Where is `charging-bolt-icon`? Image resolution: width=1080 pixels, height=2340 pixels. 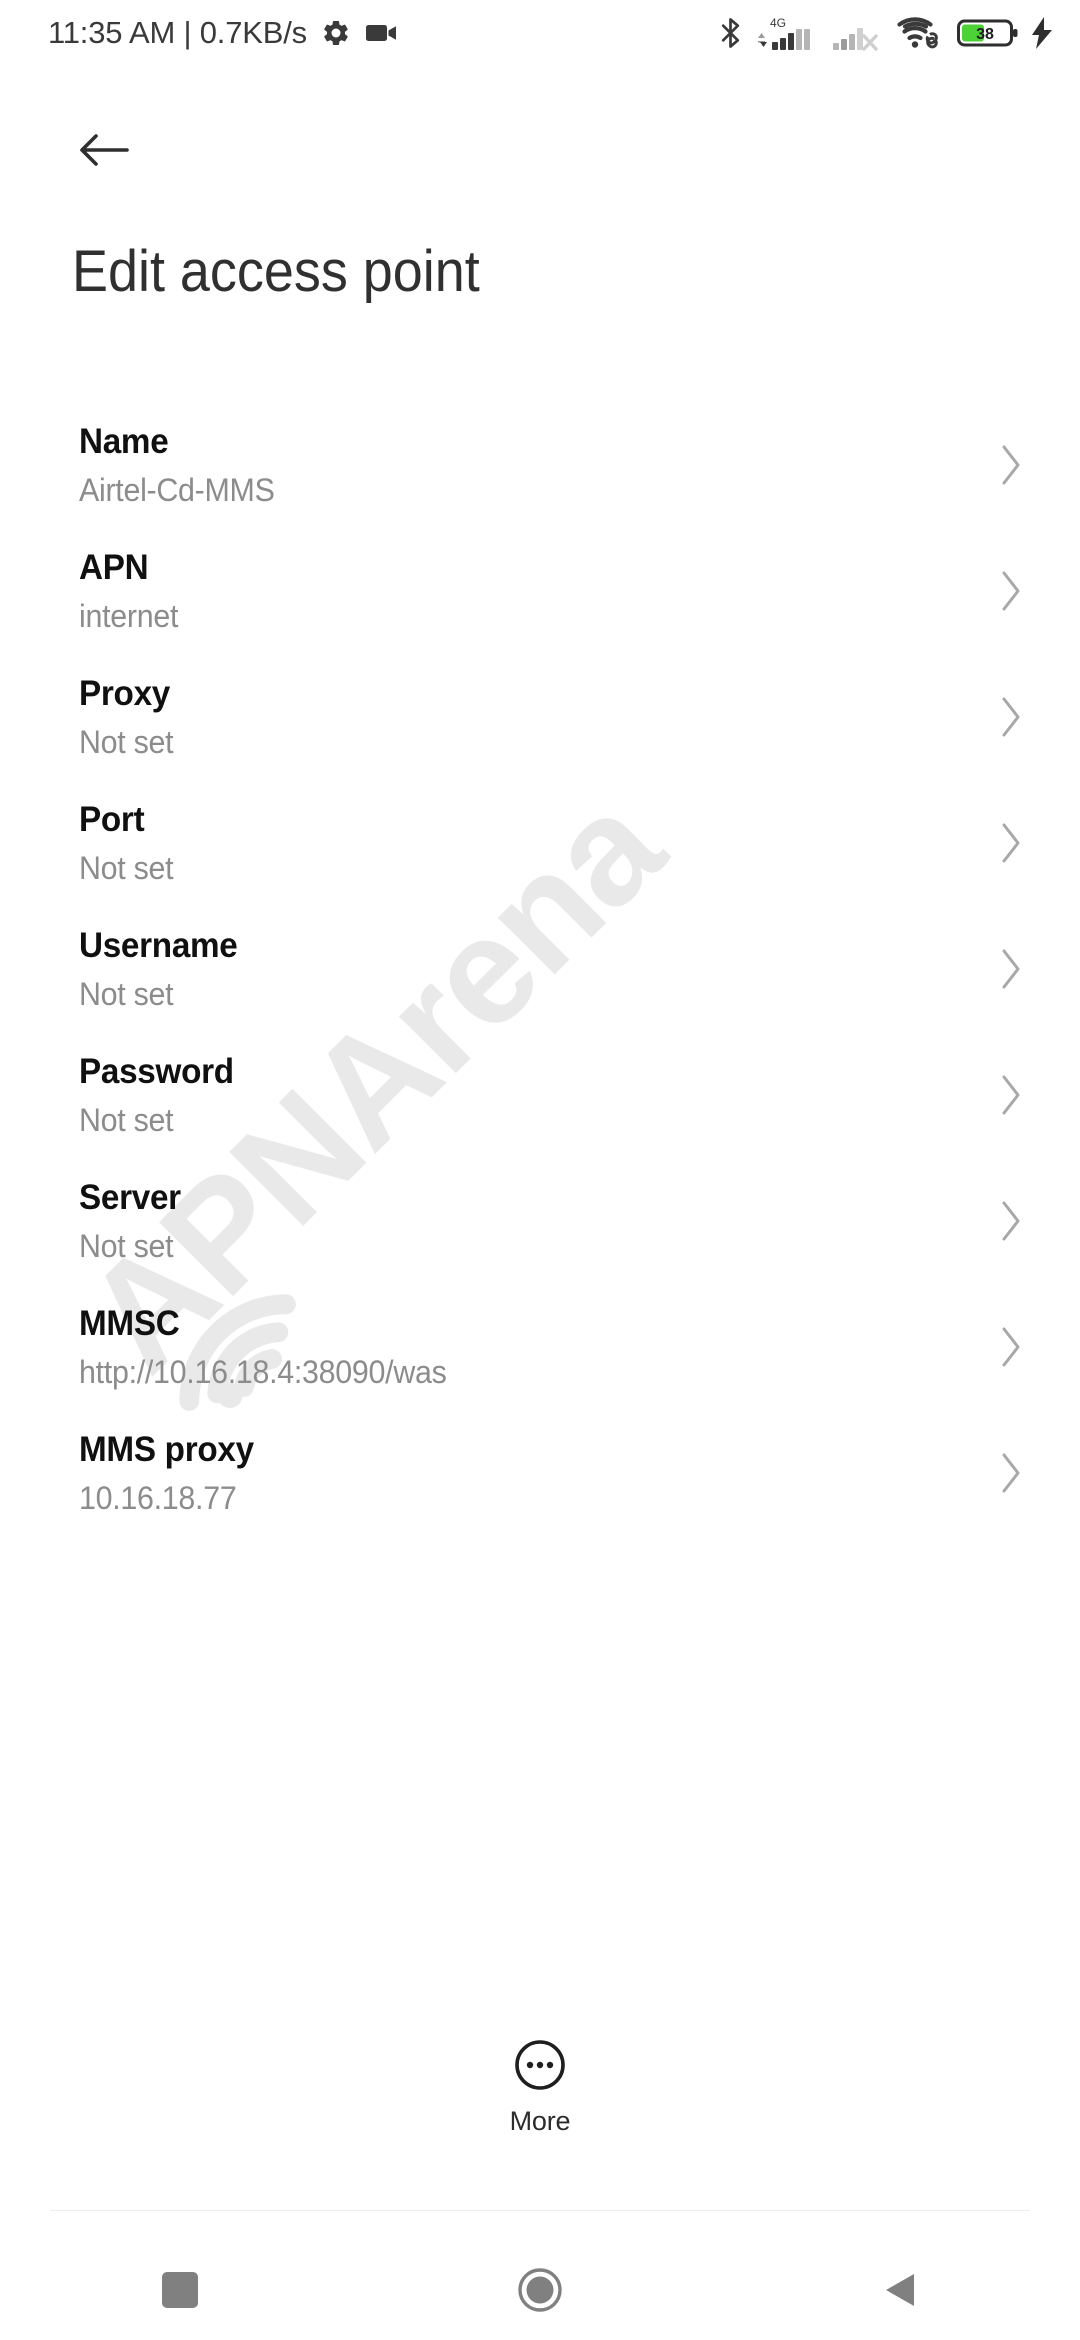 charging-bolt-icon is located at coordinates (1042, 33).